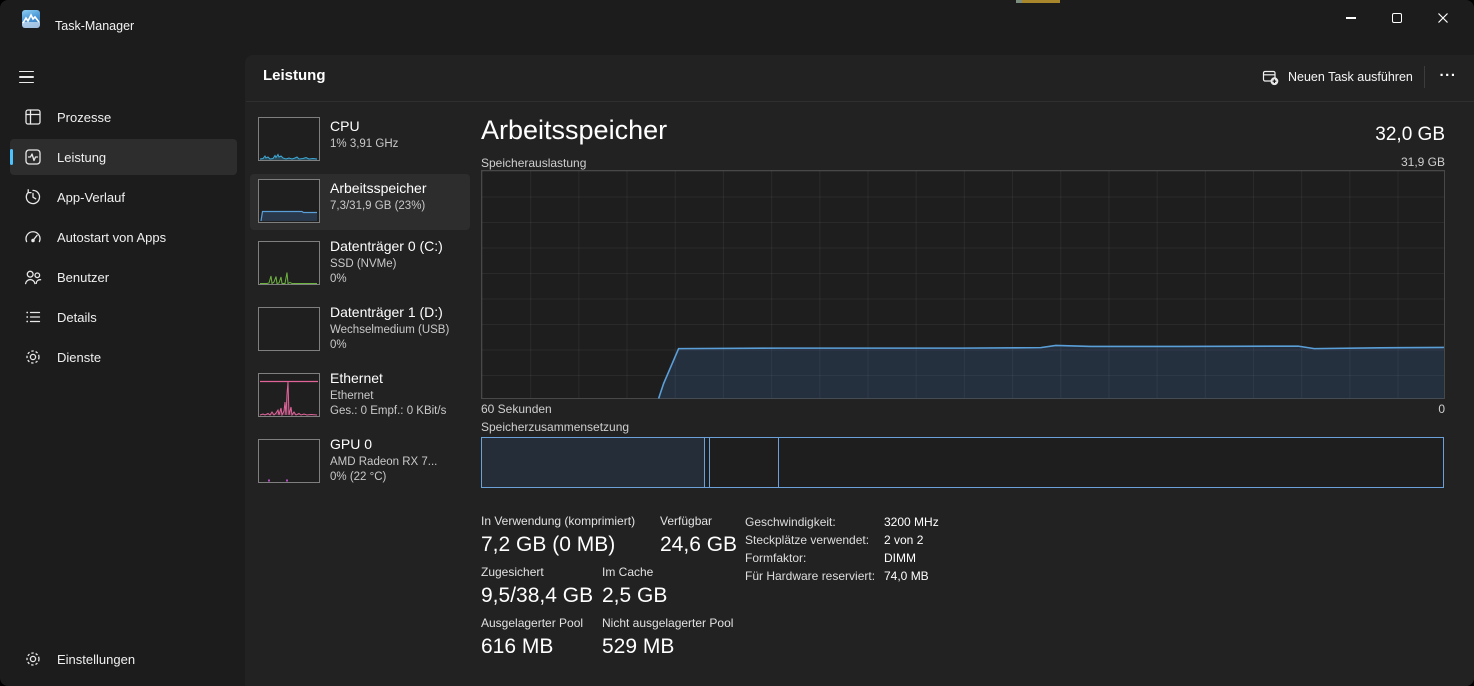 This screenshot has height=686, width=1474. I want to click on stat-value: 2,5 GB, so click(635, 595).